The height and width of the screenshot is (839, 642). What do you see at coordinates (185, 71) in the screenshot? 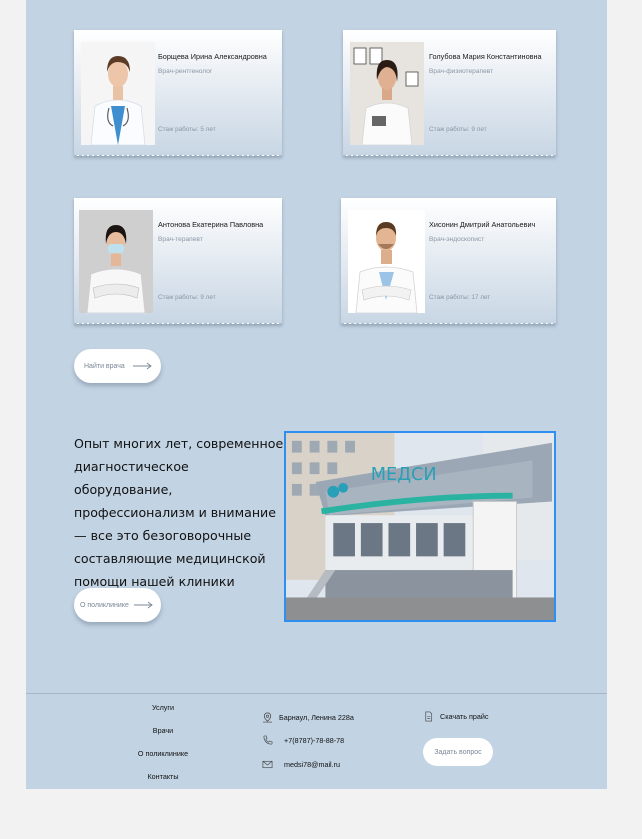
I see `doctor-role: Врач-рентгенолог` at bounding box center [185, 71].